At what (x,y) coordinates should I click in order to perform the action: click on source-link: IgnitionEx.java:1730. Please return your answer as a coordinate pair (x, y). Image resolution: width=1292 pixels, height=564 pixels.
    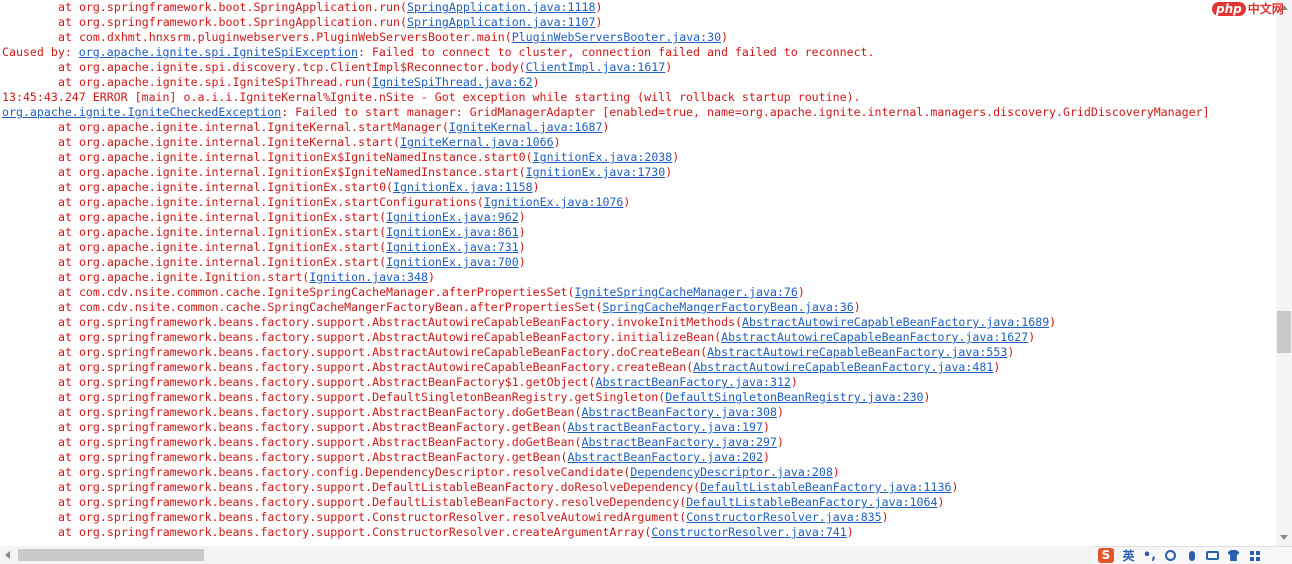
    Looking at the image, I should click on (596, 172).